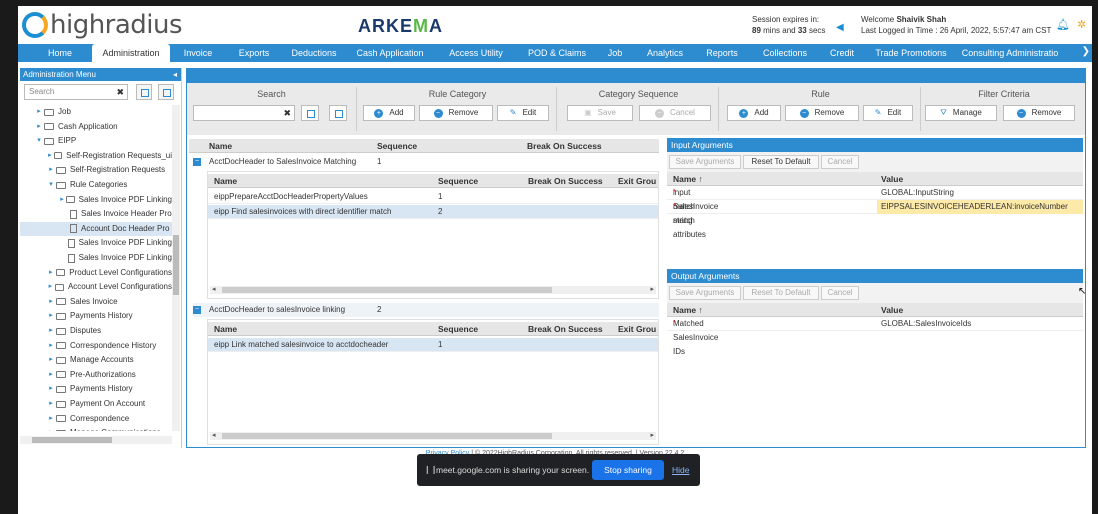 Image resolution: width=1098 pixels, height=514 pixels. Describe the element at coordinates (176, 265) in the screenshot. I see `tree-vscroll-thumb` at that location.